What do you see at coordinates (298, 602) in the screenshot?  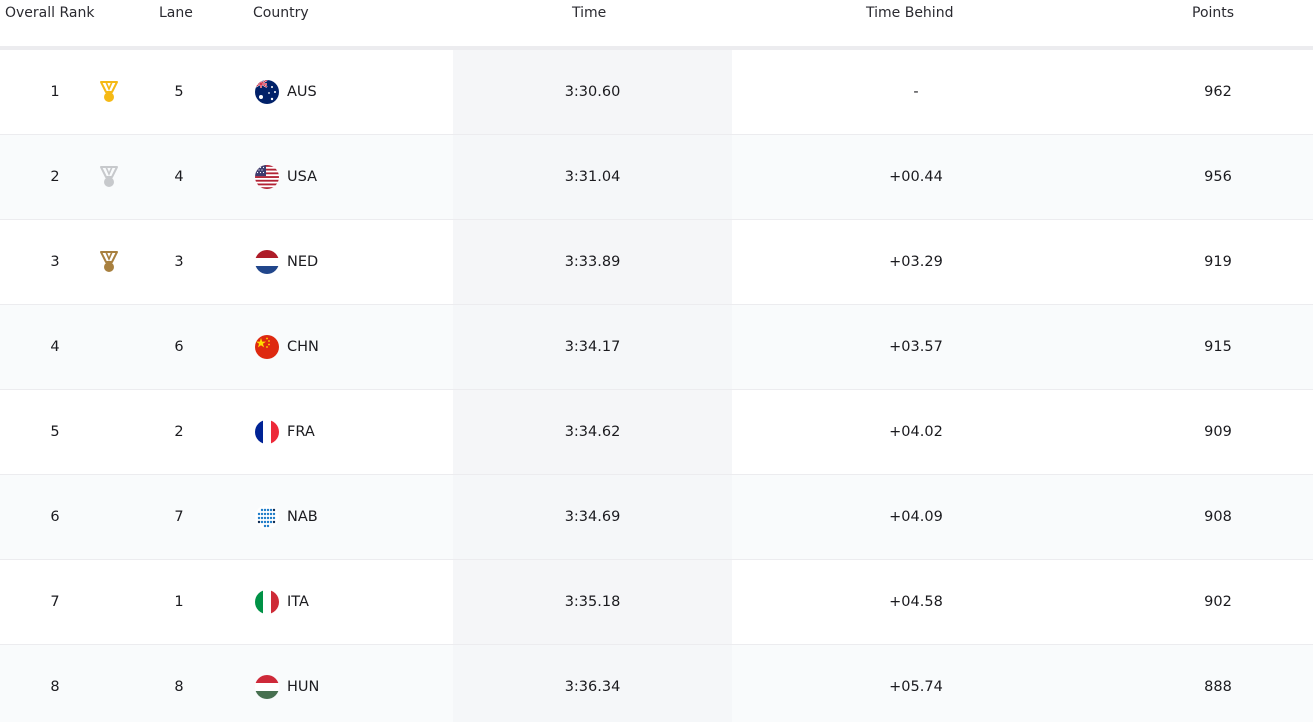 I see `country-code: ITA` at bounding box center [298, 602].